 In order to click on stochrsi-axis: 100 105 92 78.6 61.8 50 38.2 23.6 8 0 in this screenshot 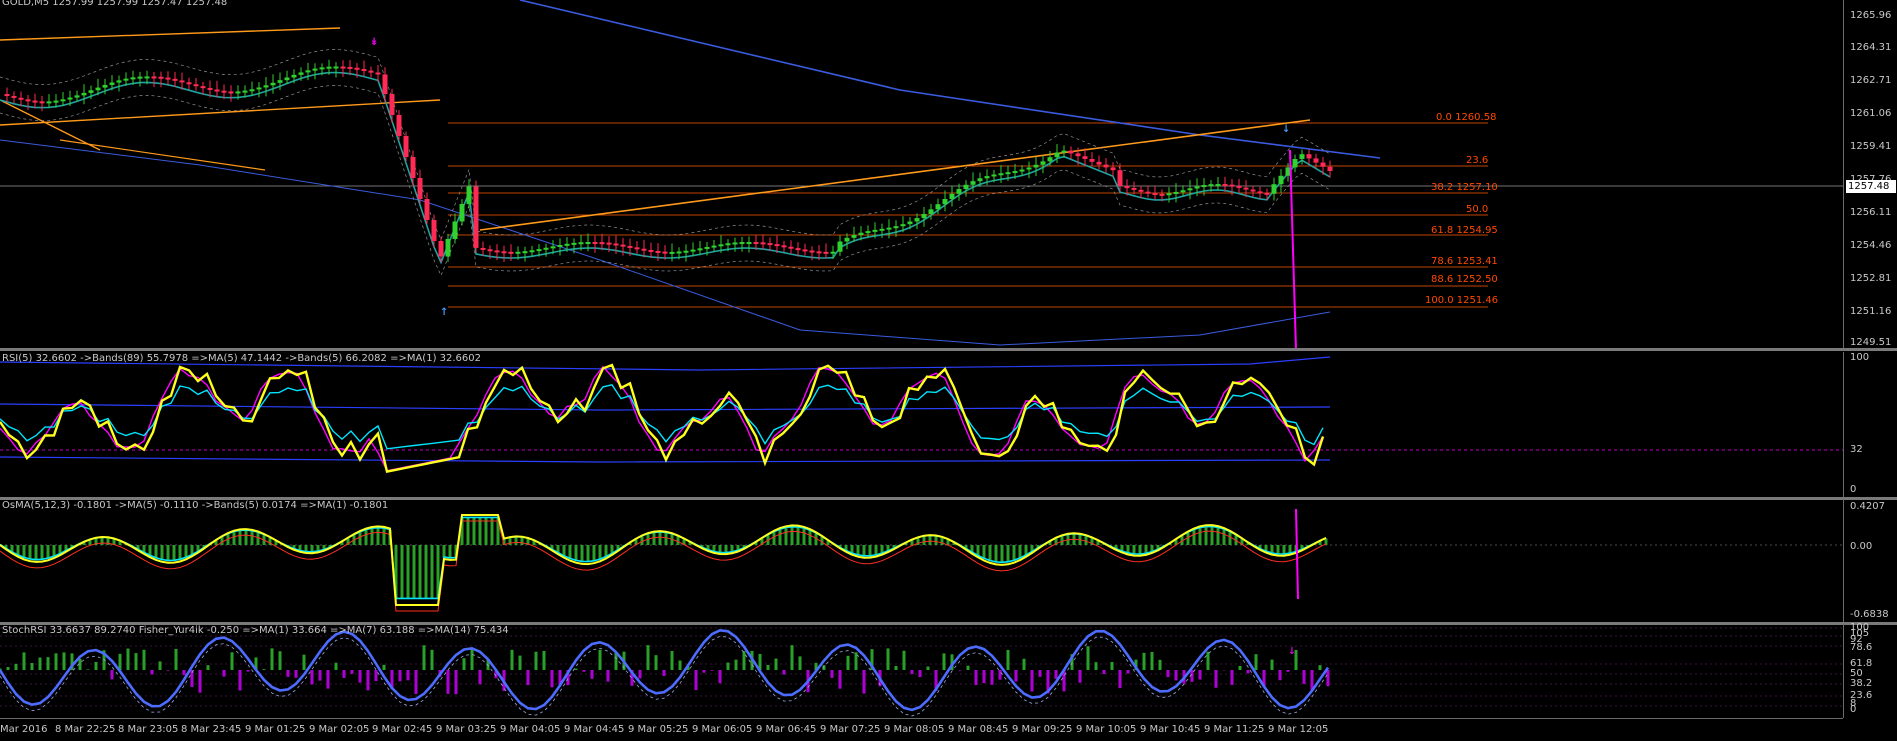, I will do `click(1870, 670)`.